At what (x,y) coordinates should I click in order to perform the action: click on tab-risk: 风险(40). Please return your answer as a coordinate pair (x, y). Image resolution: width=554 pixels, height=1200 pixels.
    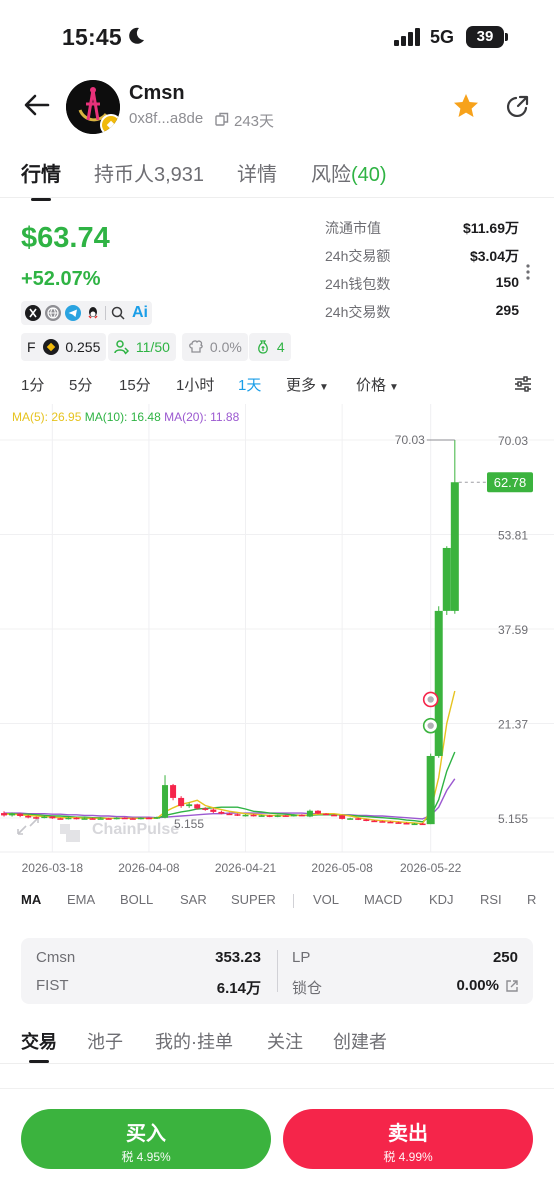
    Looking at the image, I should click on (349, 172).